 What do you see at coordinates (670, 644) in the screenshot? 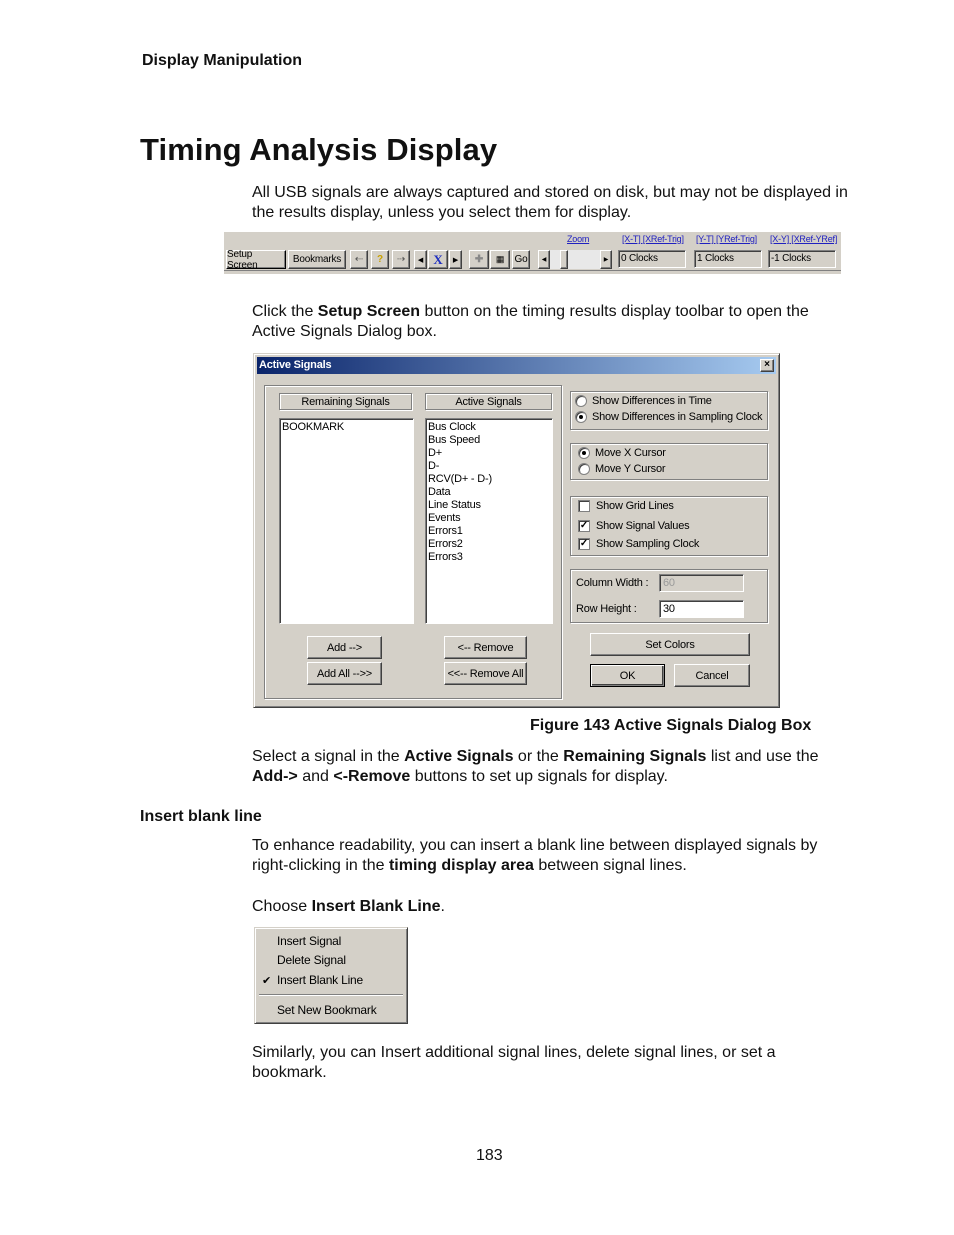
I see `set-colors-button: Set Colors` at bounding box center [670, 644].